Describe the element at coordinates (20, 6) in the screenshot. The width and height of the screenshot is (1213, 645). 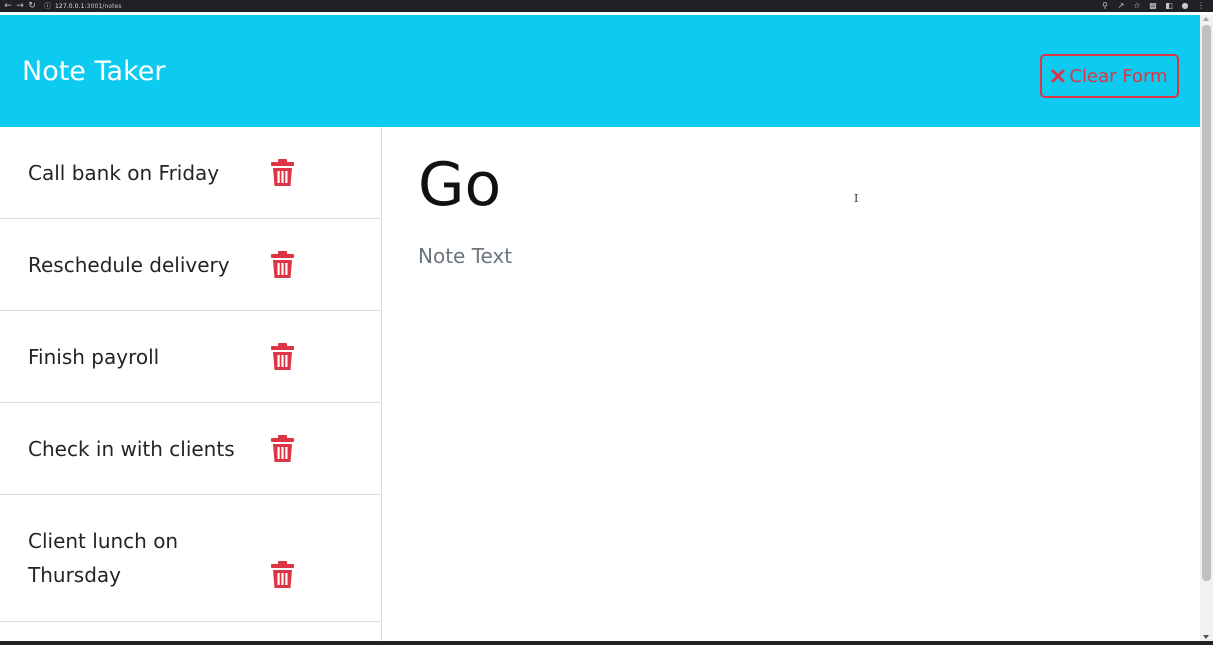
I see `forward-arrow-icon: →` at that location.